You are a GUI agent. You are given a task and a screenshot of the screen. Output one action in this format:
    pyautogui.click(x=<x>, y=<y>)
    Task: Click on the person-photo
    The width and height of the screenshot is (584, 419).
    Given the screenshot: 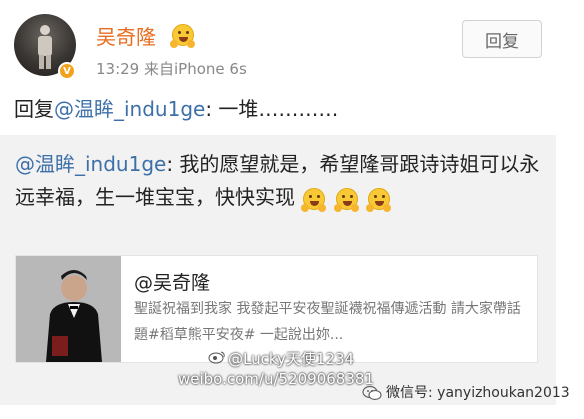 What is the action you would take?
    pyautogui.click(x=68, y=309)
    